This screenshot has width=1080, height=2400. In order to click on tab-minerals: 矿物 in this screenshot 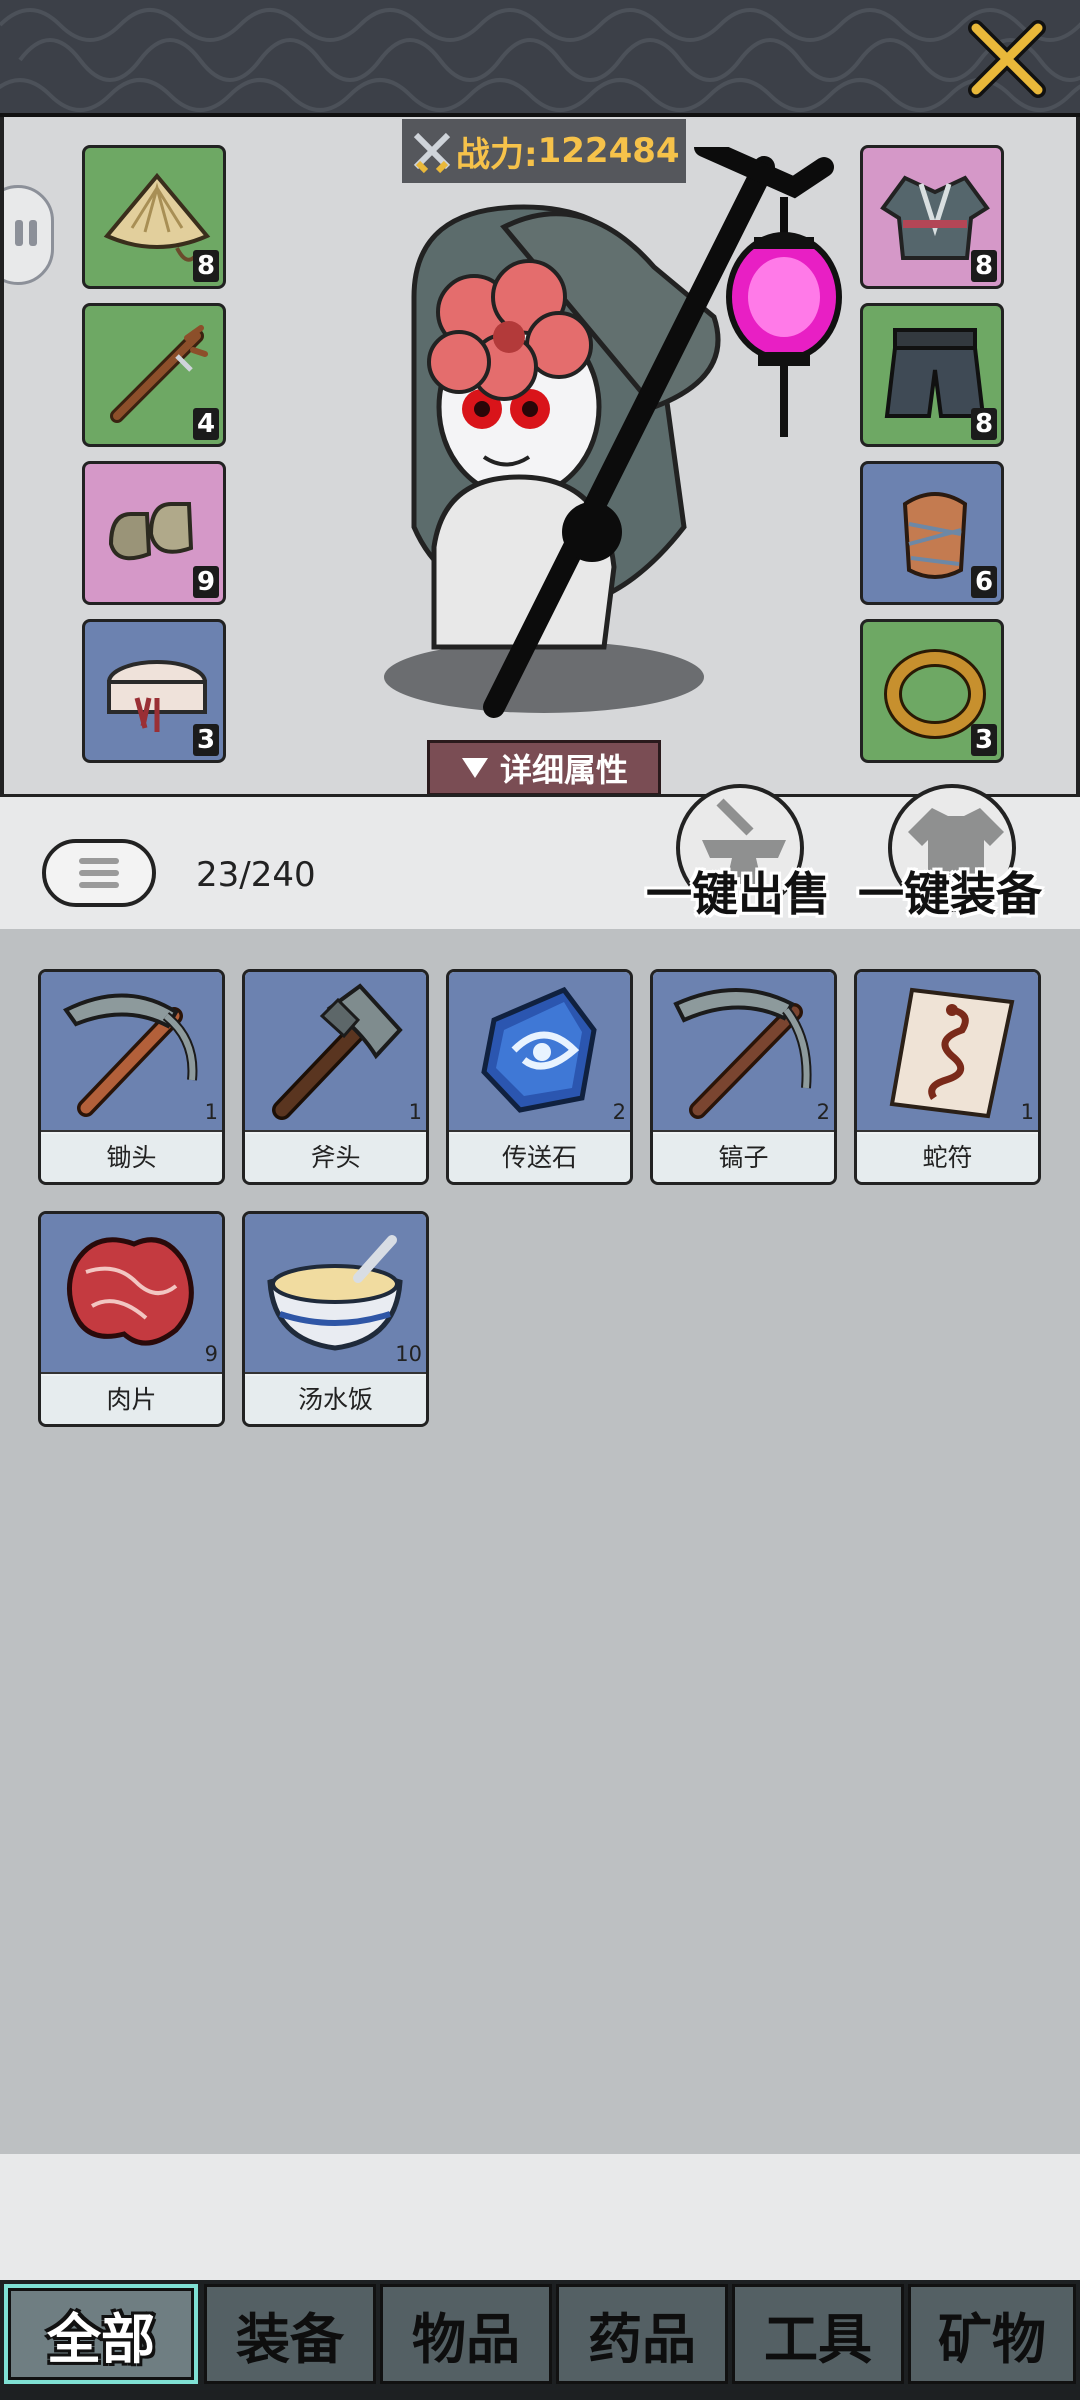, I will do `click(992, 2334)`.